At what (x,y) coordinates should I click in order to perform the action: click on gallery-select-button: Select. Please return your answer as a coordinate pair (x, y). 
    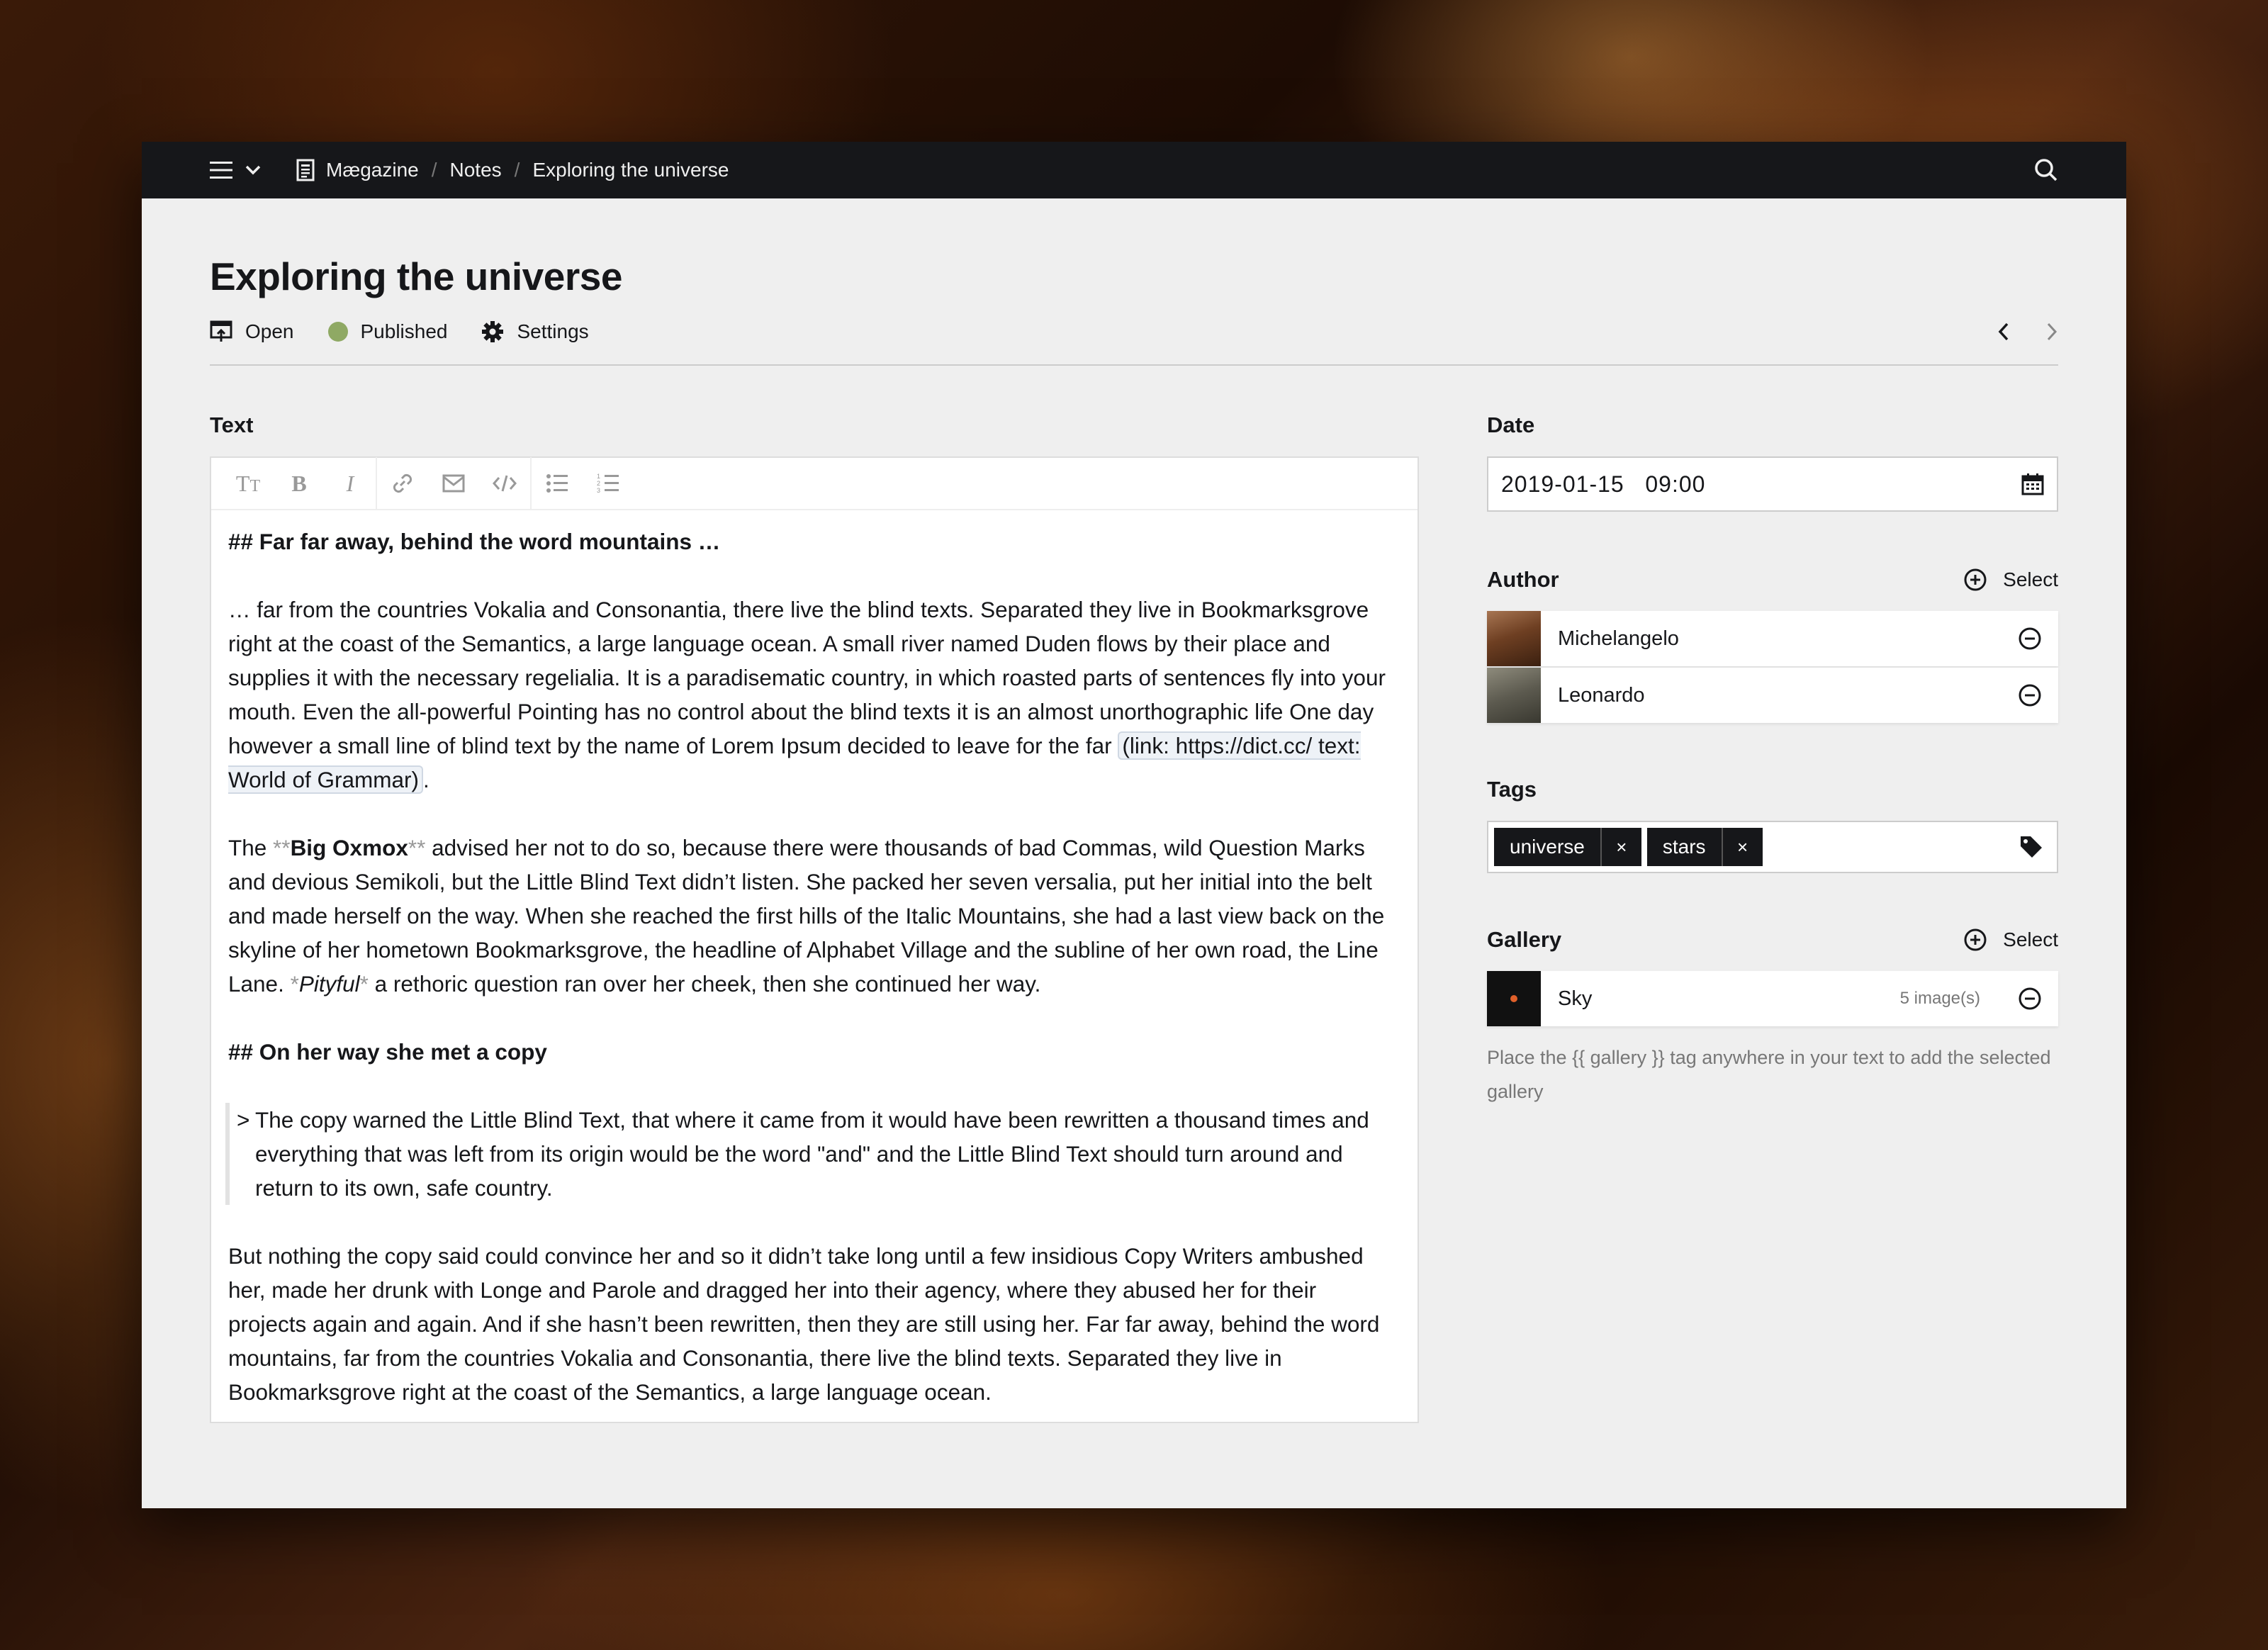
    Looking at the image, I should click on (2010, 940).